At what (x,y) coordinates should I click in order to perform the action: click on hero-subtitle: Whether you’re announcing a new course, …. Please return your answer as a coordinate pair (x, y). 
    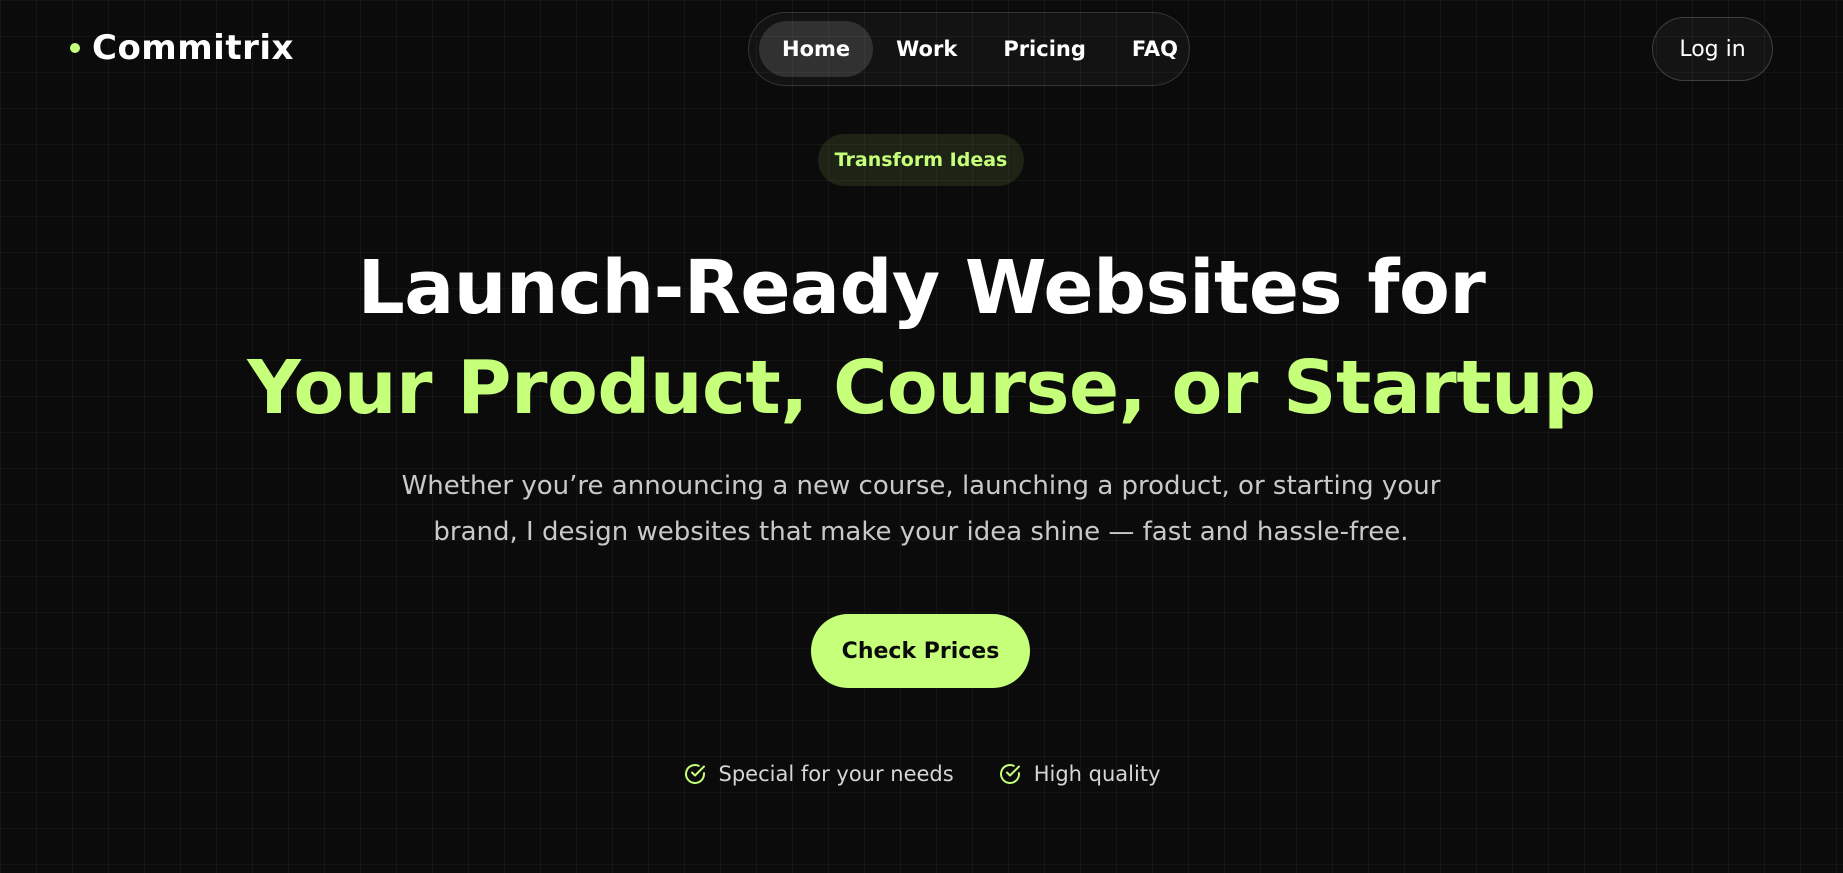
    Looking at the image, I should click on (921, 509).